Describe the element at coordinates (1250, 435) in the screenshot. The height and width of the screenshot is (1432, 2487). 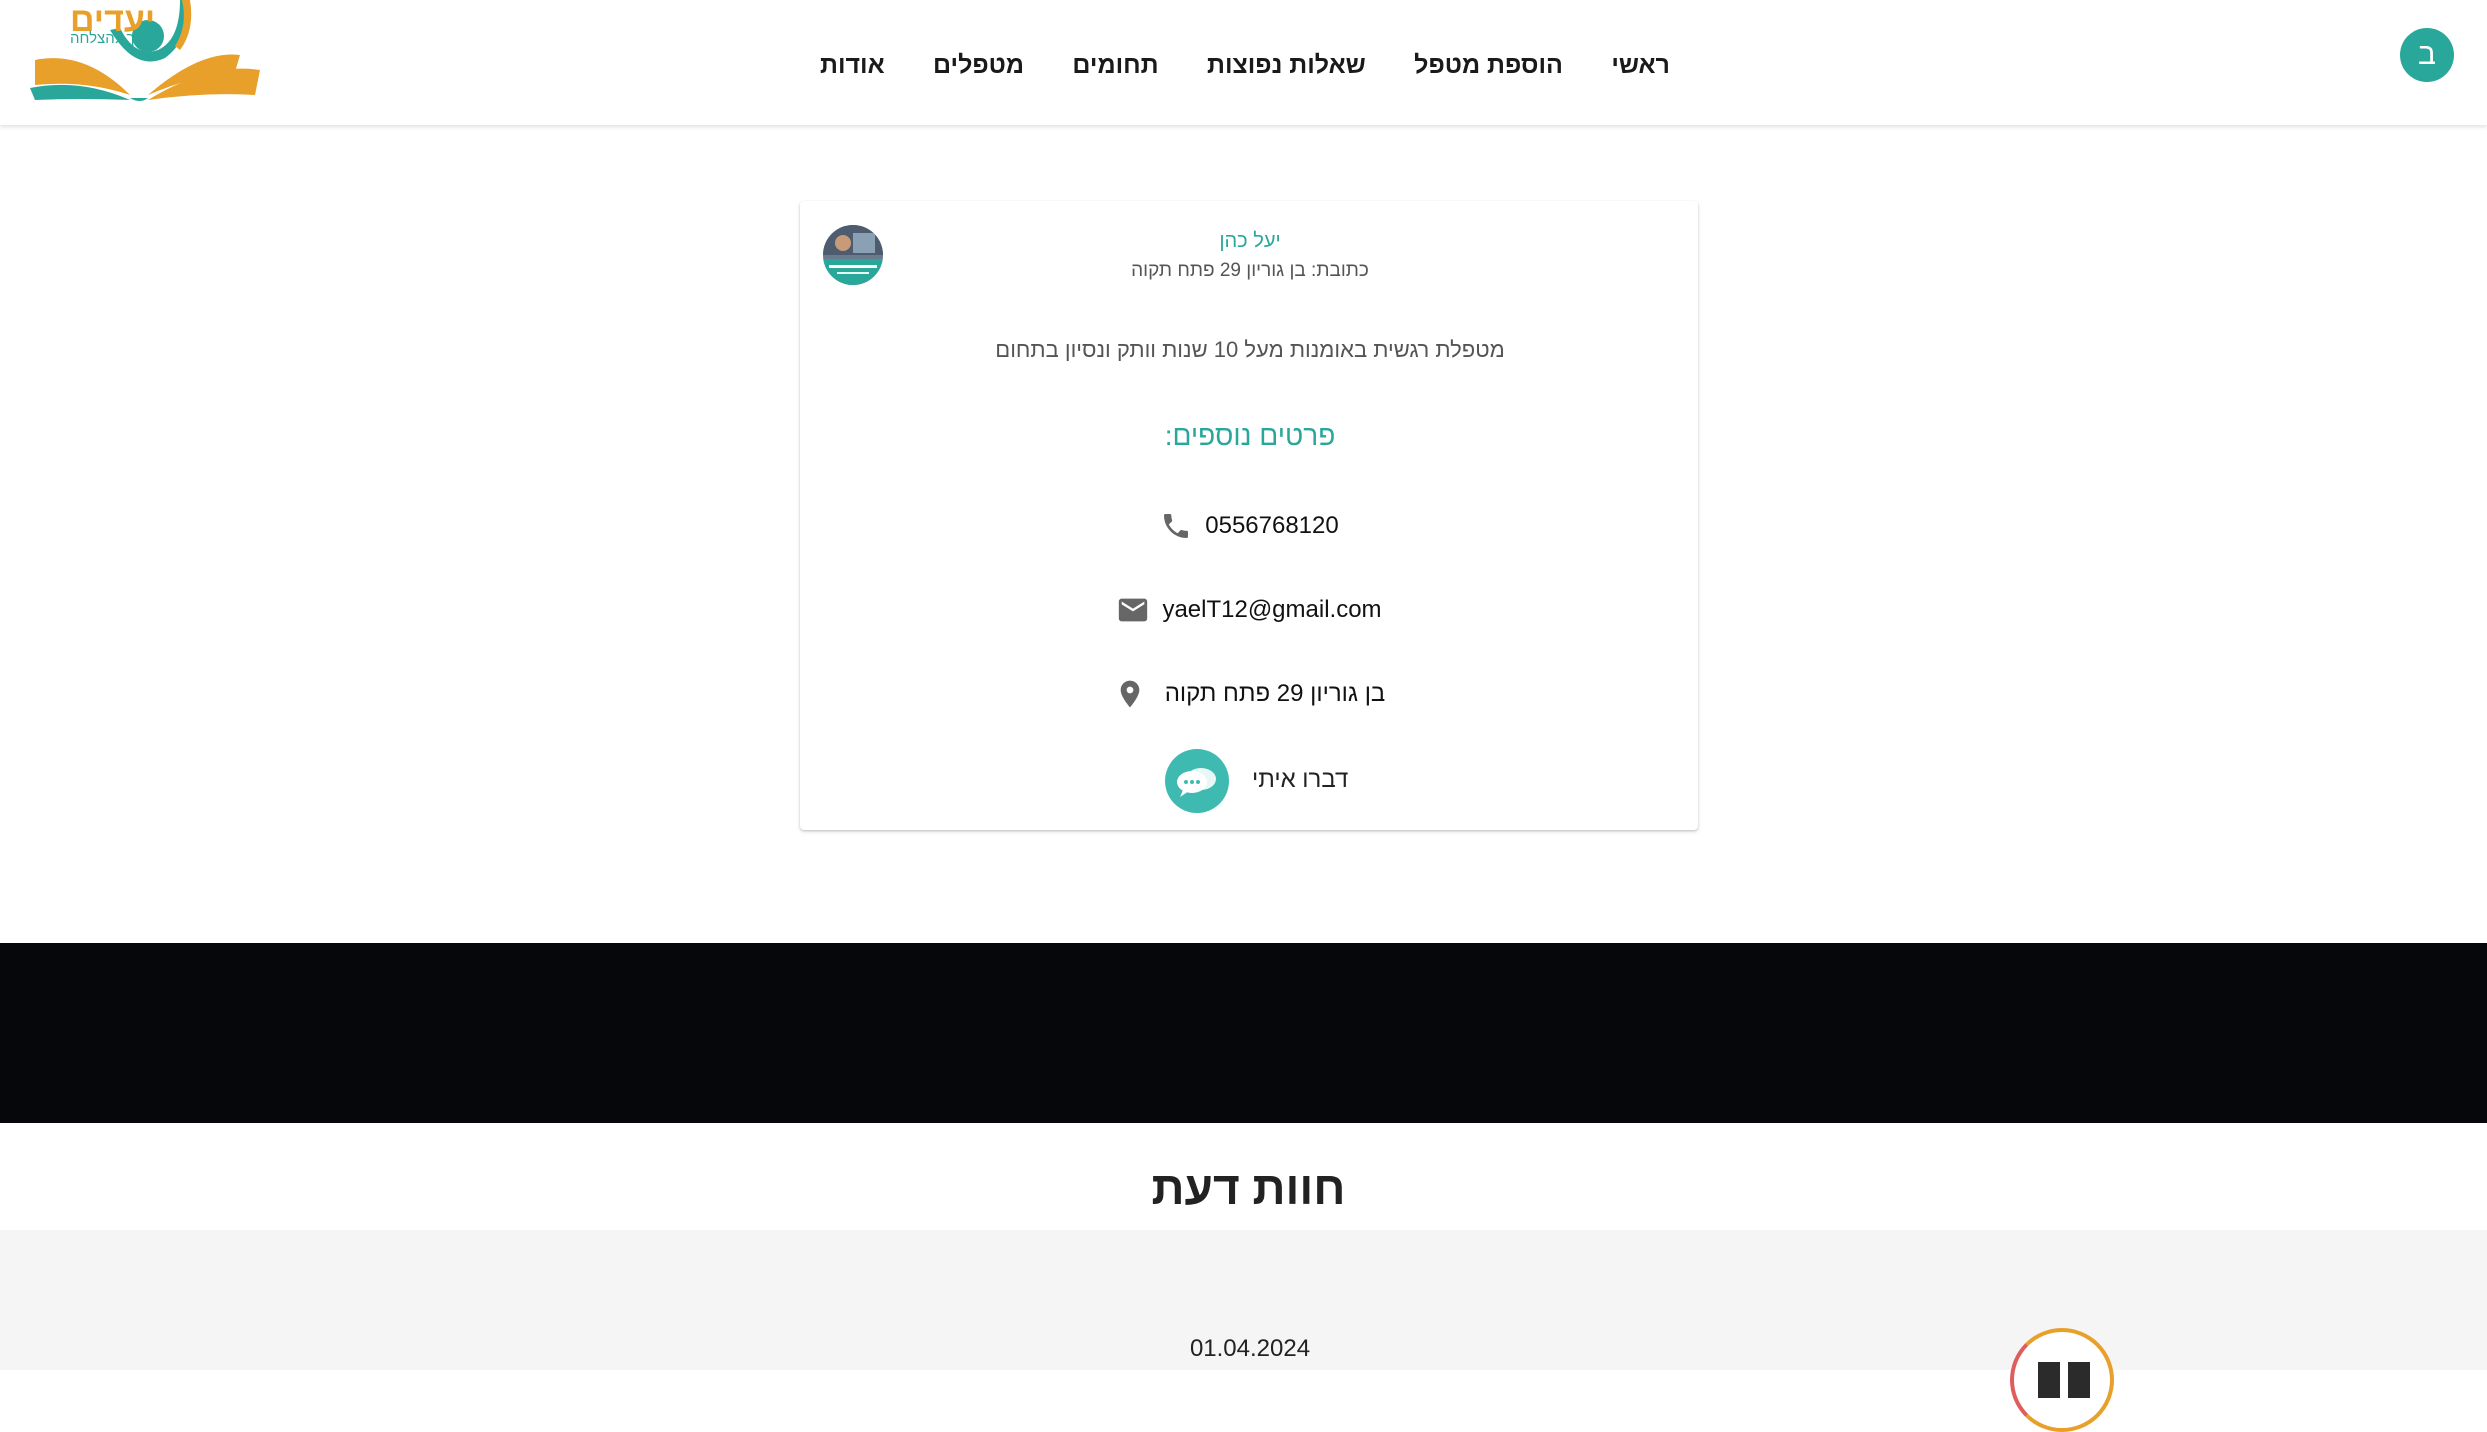
I see `more-details-heading: פרטים נוספים:` at that location.